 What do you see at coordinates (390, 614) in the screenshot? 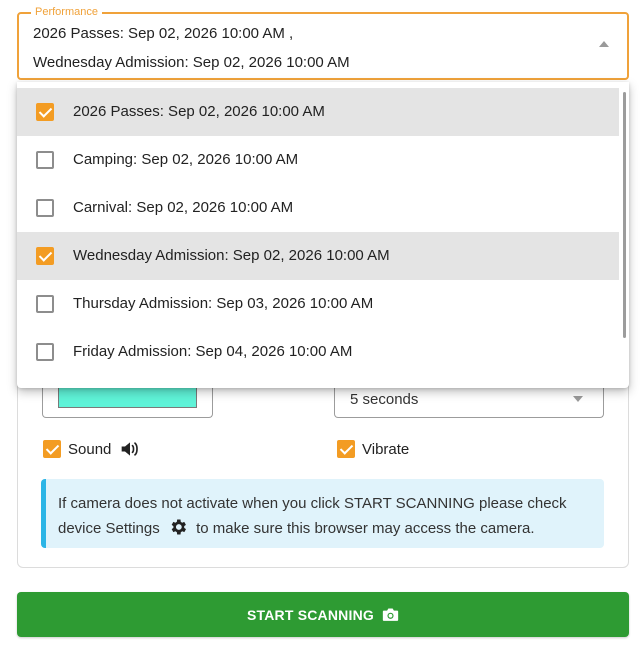
I see `camera-icon` at bounding box center [390, 614].